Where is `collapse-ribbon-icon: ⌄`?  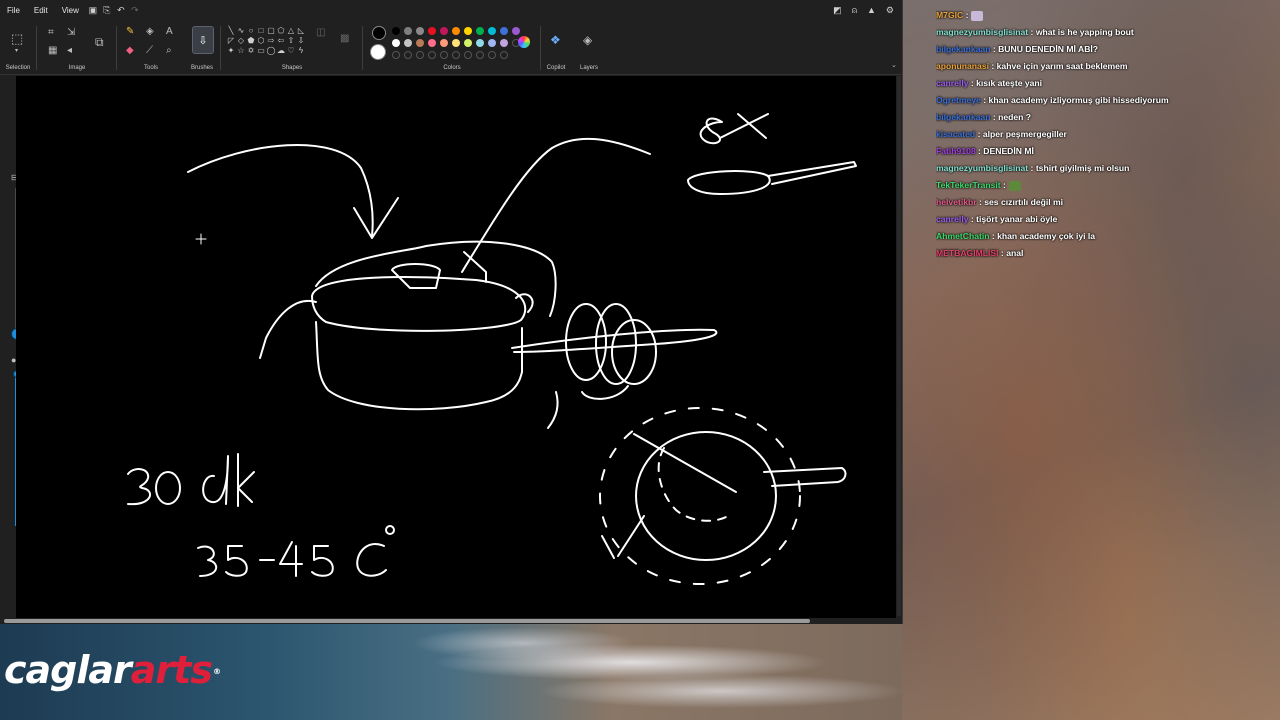
collapse-ribbon-icon: ⌄ is located at coordinates (894, 65).